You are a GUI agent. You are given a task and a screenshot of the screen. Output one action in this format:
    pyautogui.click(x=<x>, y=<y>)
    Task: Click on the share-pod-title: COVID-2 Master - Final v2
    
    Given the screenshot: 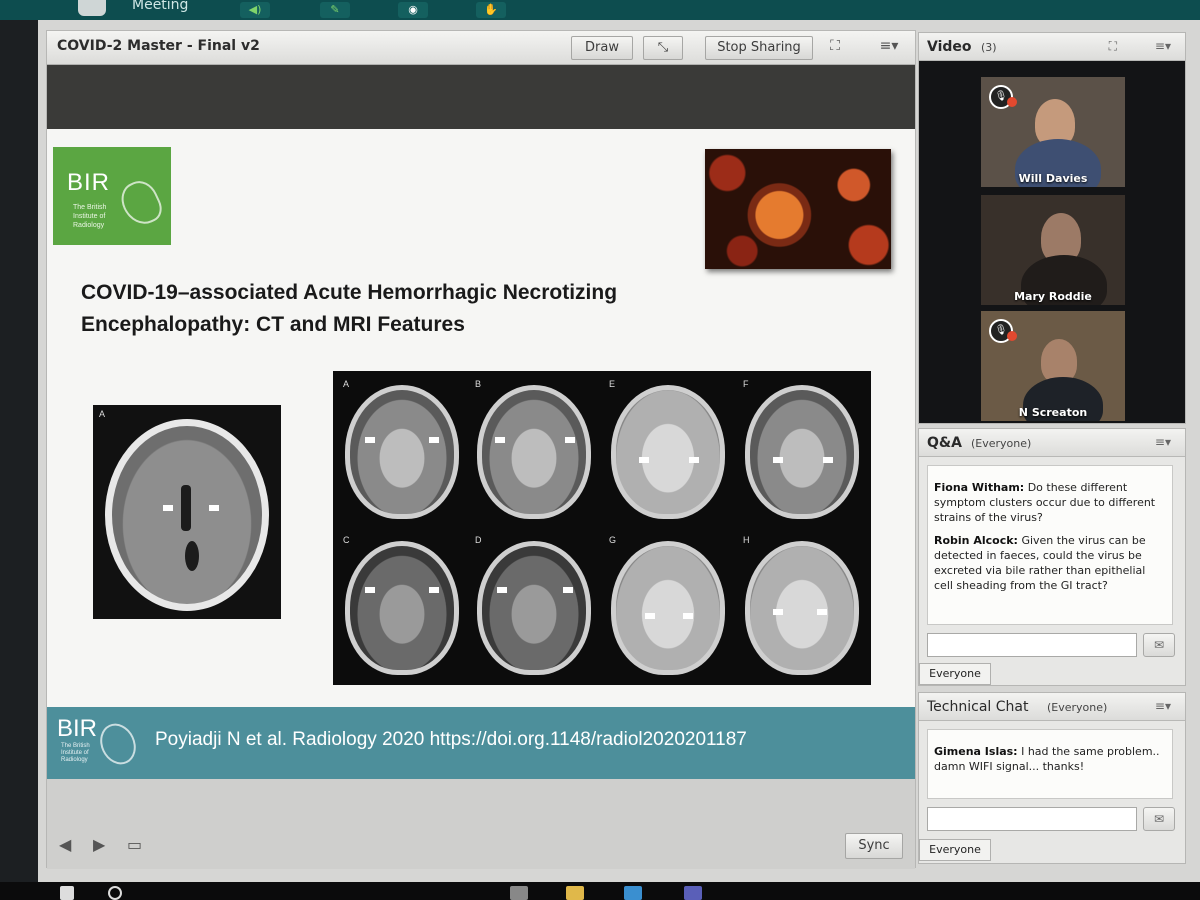 What is the action you would take?
    pyautogui.click(x=158, y=46)
    